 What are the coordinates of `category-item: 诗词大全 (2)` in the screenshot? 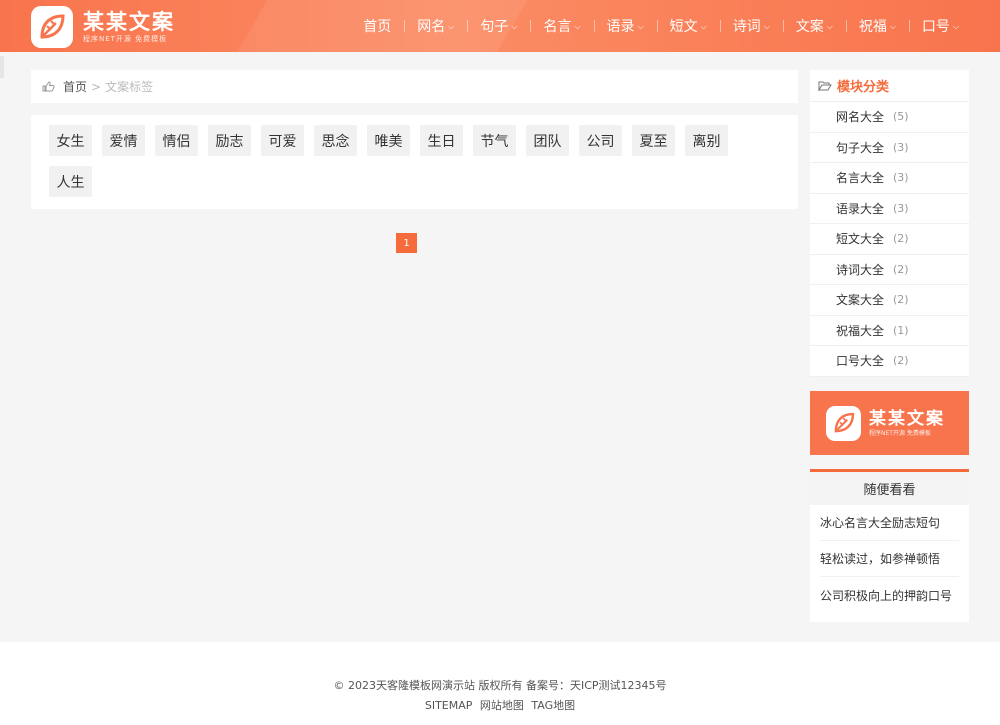 It's located at (889, 270).